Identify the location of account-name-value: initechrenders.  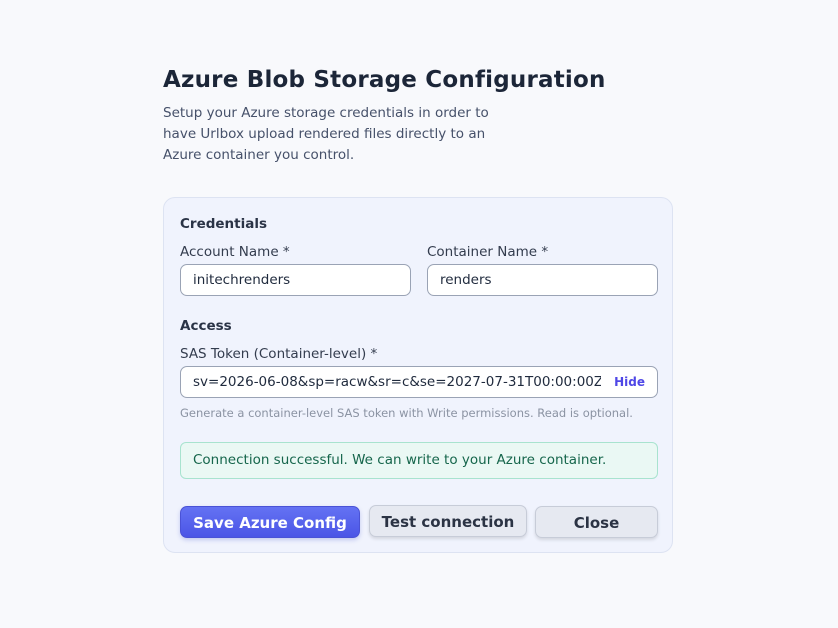
(242, 280).